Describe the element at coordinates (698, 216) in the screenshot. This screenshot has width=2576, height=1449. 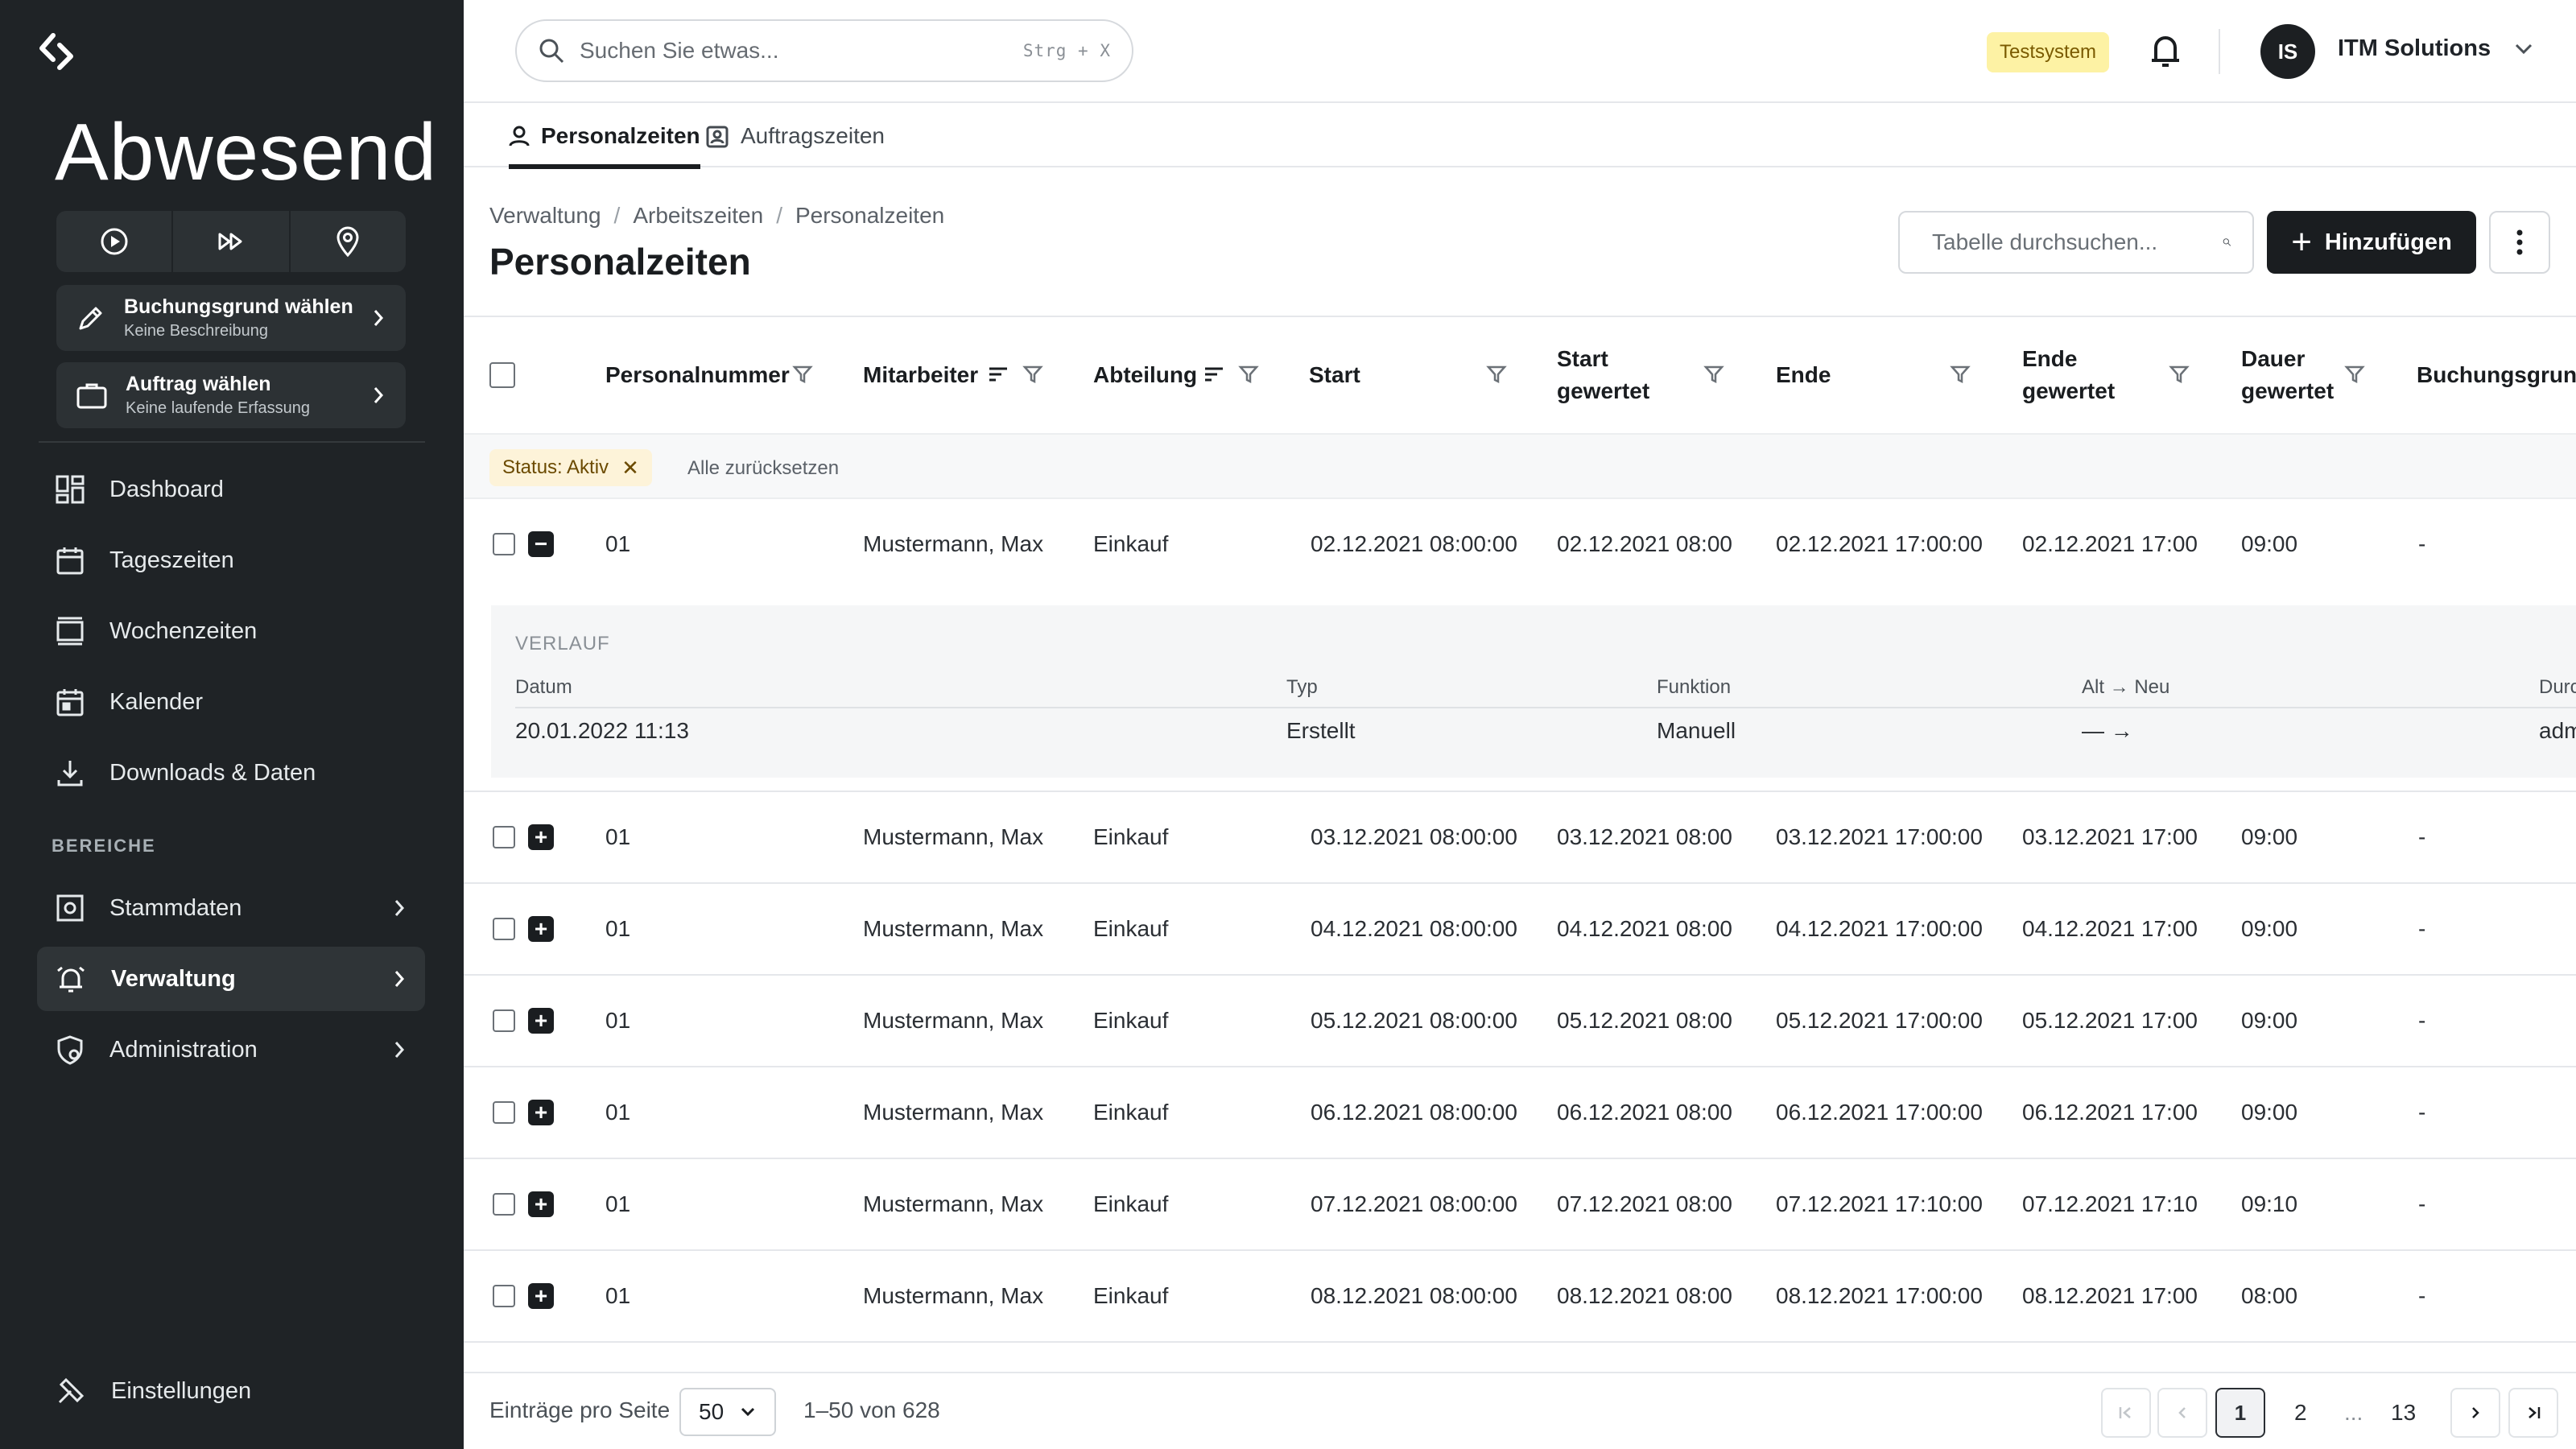
I see `breadcrumb-item: Arbeitszeiten` at that location.